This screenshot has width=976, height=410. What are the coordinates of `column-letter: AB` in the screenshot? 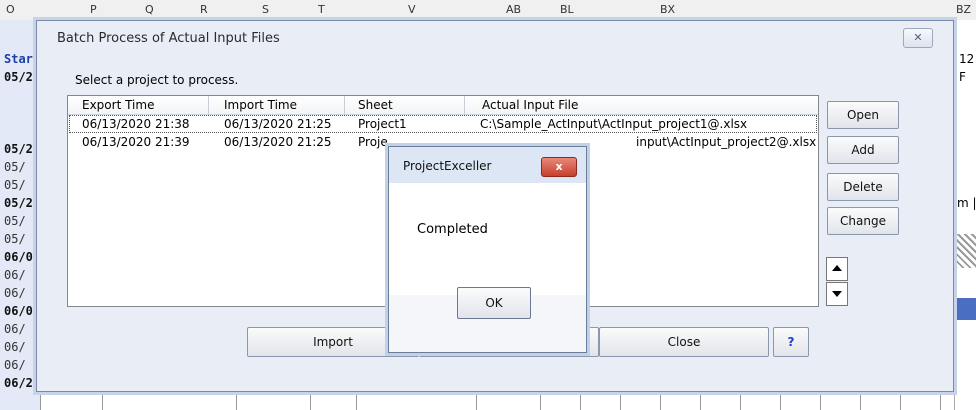 It's located at (513, 9).